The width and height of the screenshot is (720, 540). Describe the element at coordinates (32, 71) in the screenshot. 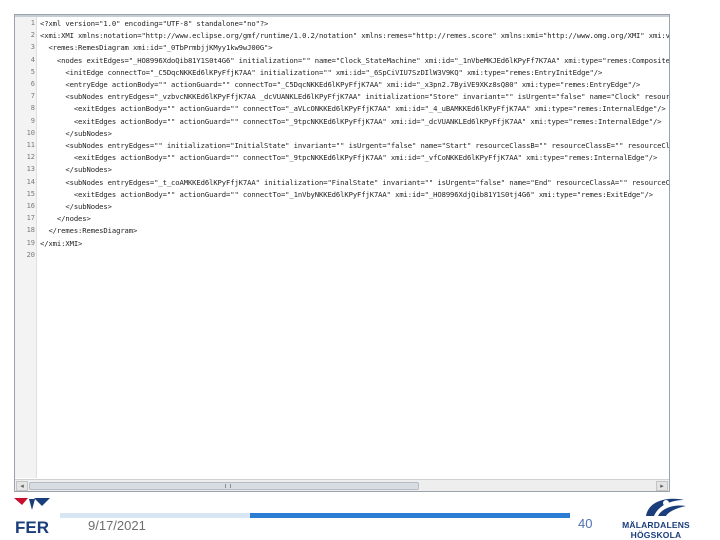

I see `line-number: 5` at that location.